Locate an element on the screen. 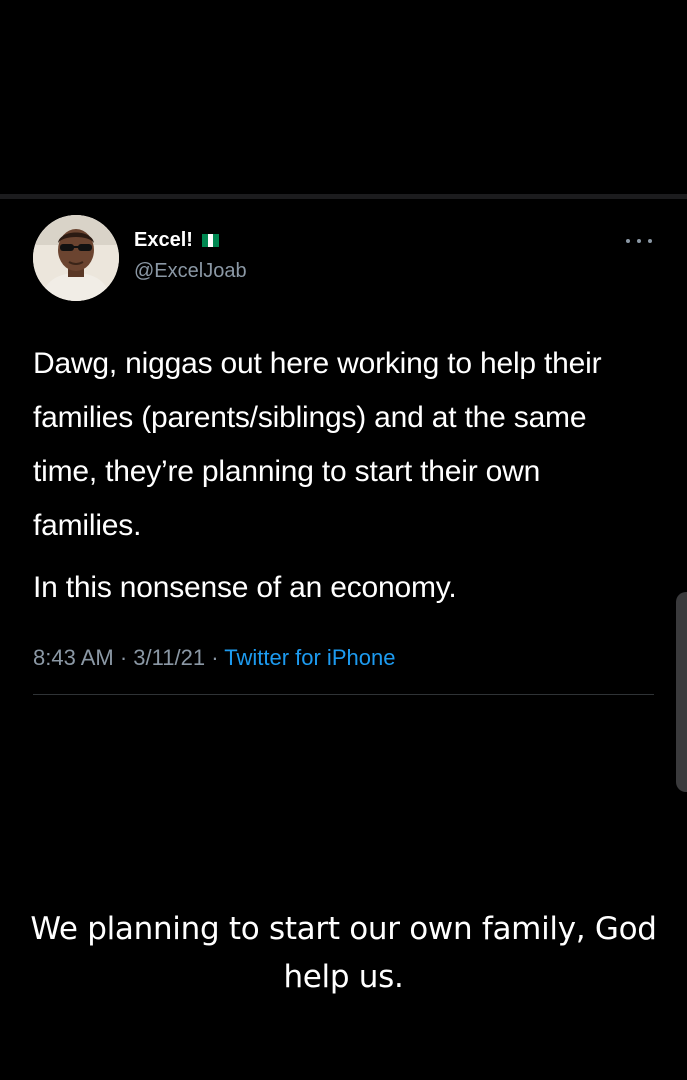  tweet-time: 8:43 AM is located at coordinates (73, 657).